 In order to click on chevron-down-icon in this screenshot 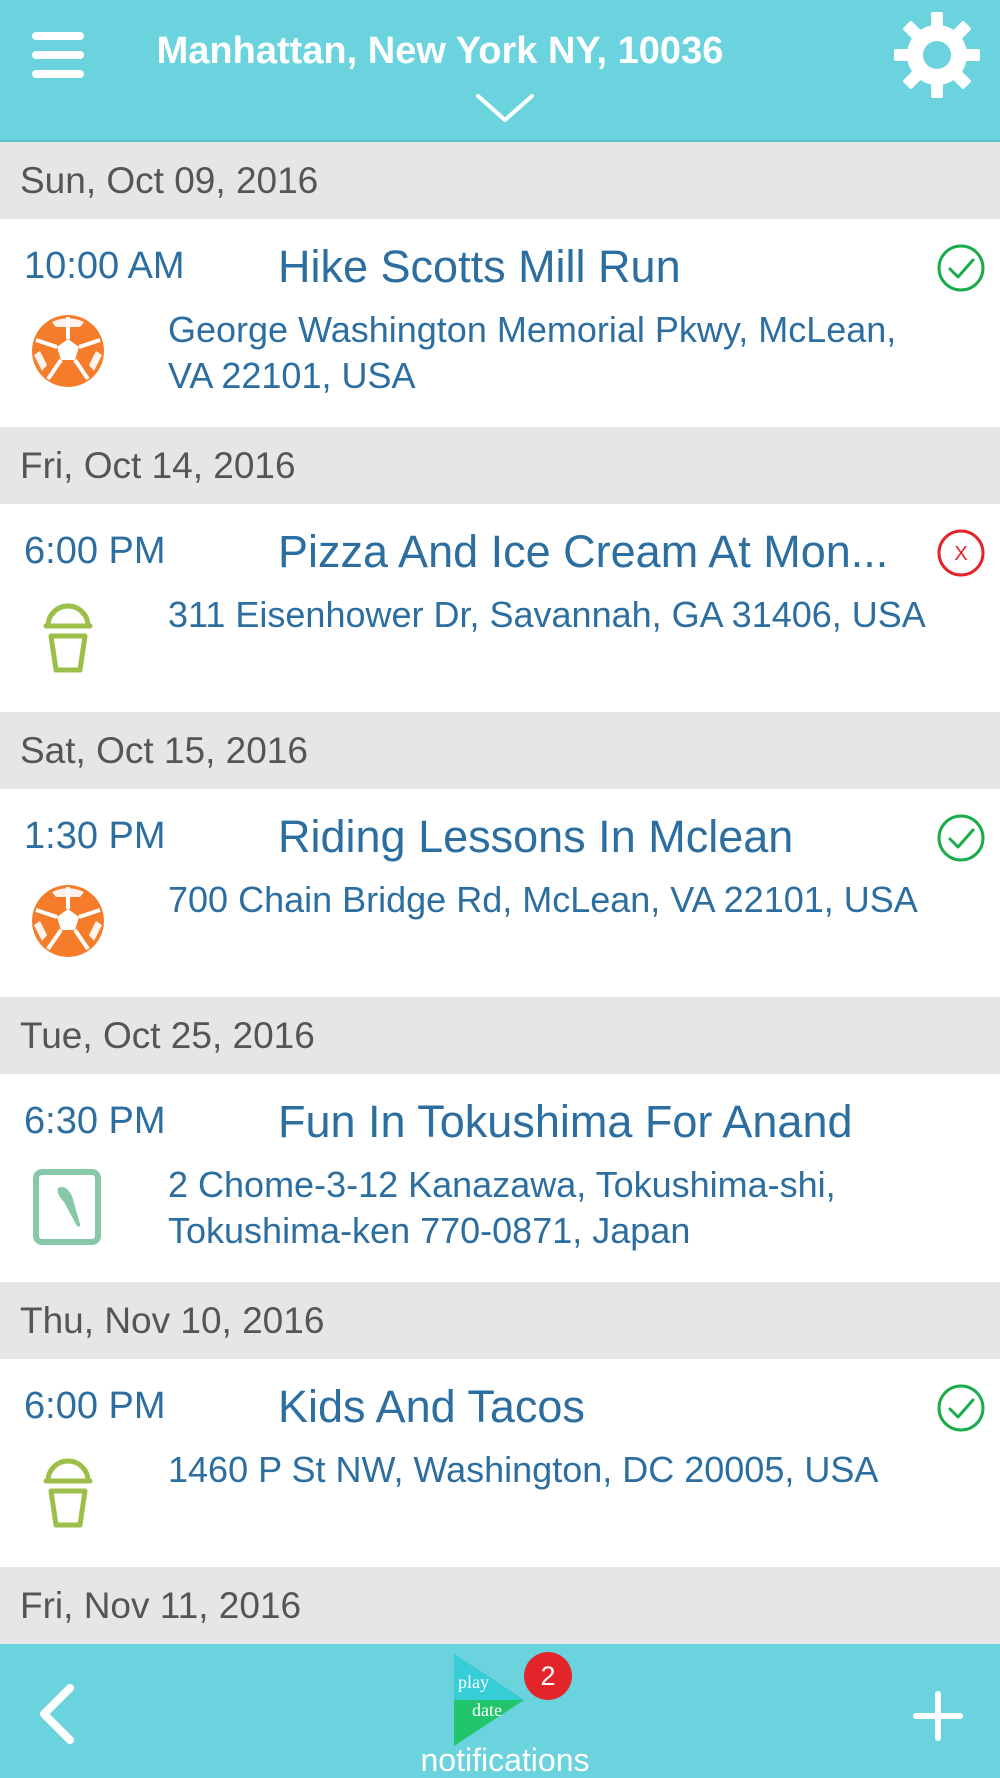, I will do `click(505, 108)`.